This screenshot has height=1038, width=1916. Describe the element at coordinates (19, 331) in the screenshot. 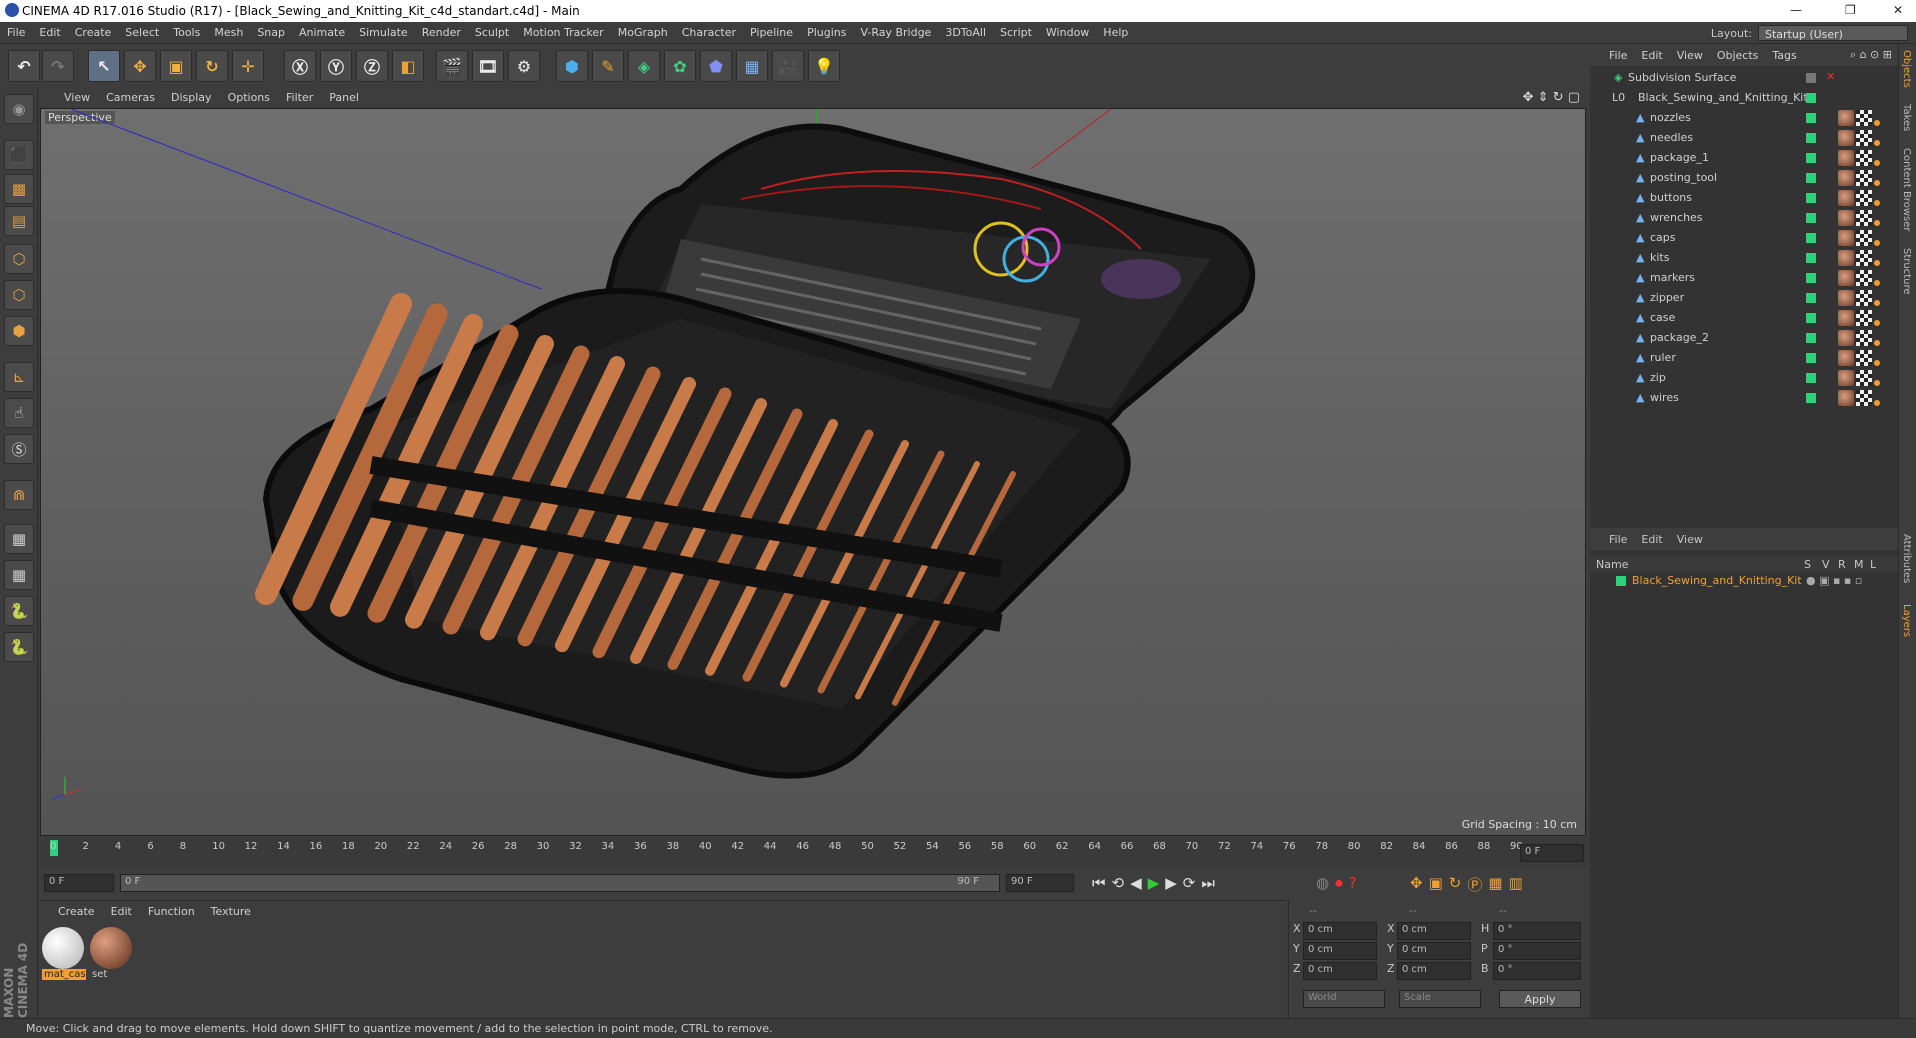

I see `polygons-mode-icon: ⬢` at that location.